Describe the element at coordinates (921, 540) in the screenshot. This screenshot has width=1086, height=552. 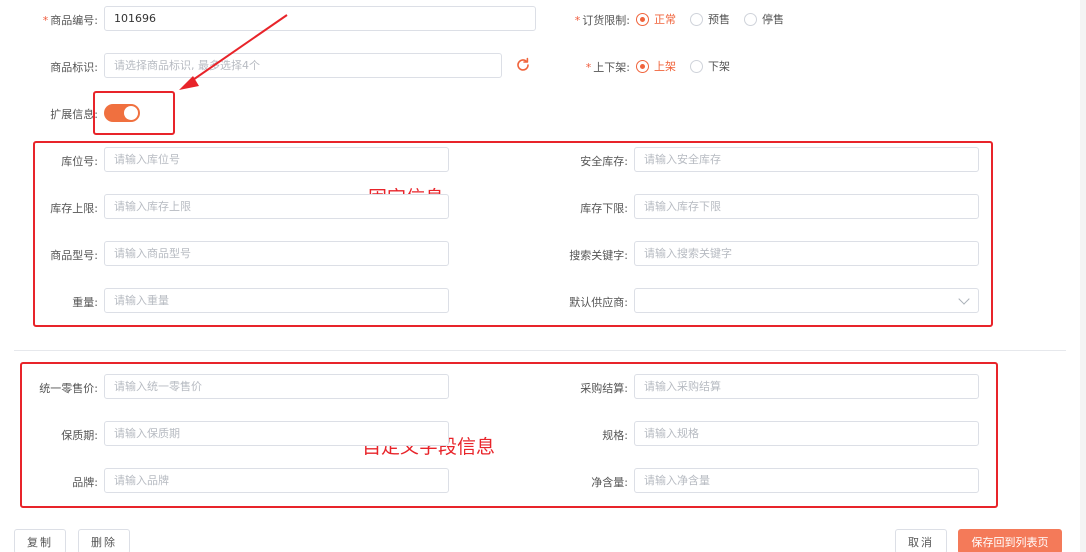
I see `cancel-button: 取消` at that location.